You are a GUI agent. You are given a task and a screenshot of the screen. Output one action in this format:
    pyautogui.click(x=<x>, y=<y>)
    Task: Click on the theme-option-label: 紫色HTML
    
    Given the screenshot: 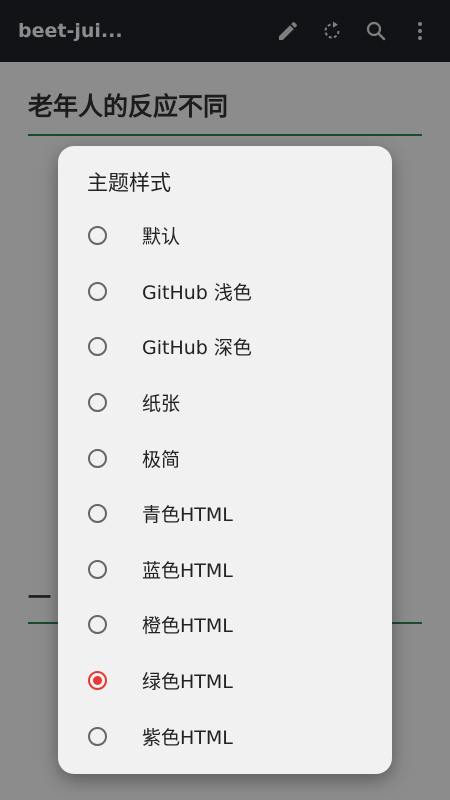 What is the action you would take?
    pyautogui.click(x=187, y=737)
    